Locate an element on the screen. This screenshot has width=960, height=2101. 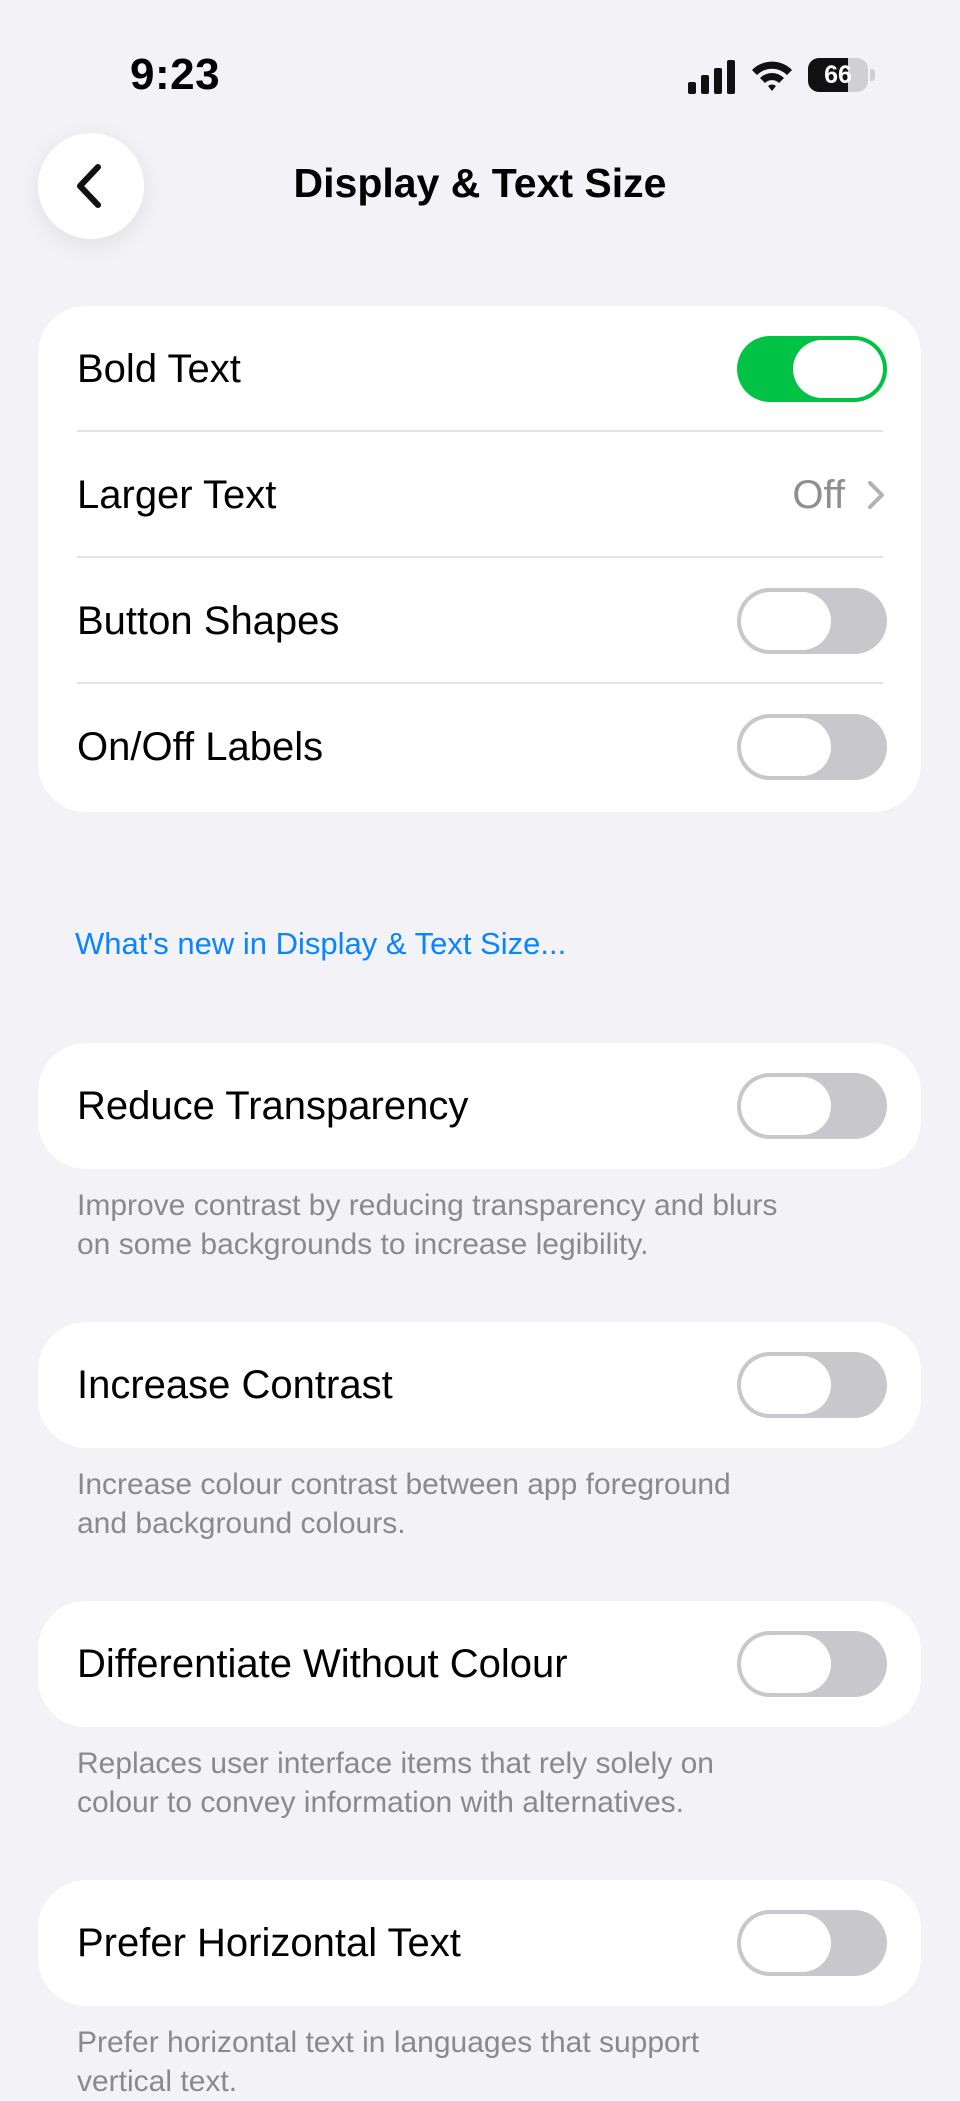
reduce-transparency-row: Reduce Transparency is located at coordinates (479, 1106).